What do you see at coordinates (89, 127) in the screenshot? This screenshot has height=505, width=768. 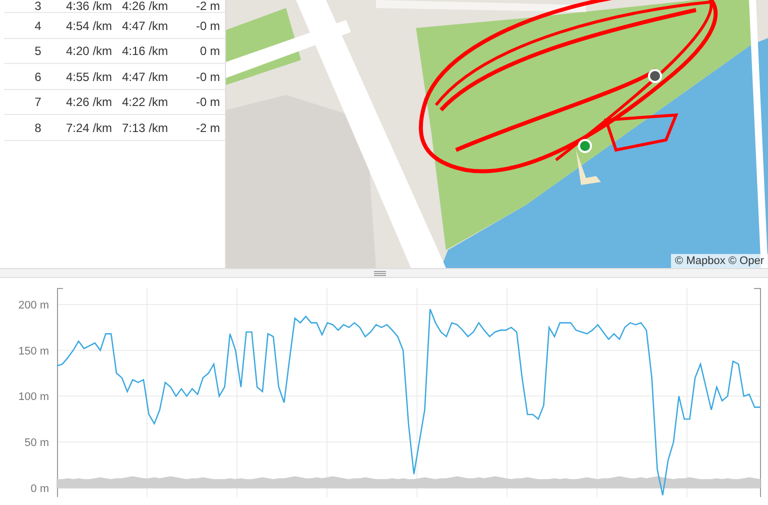 I see `table-cell: 7:24 /km` at bounding box center [89, 127].